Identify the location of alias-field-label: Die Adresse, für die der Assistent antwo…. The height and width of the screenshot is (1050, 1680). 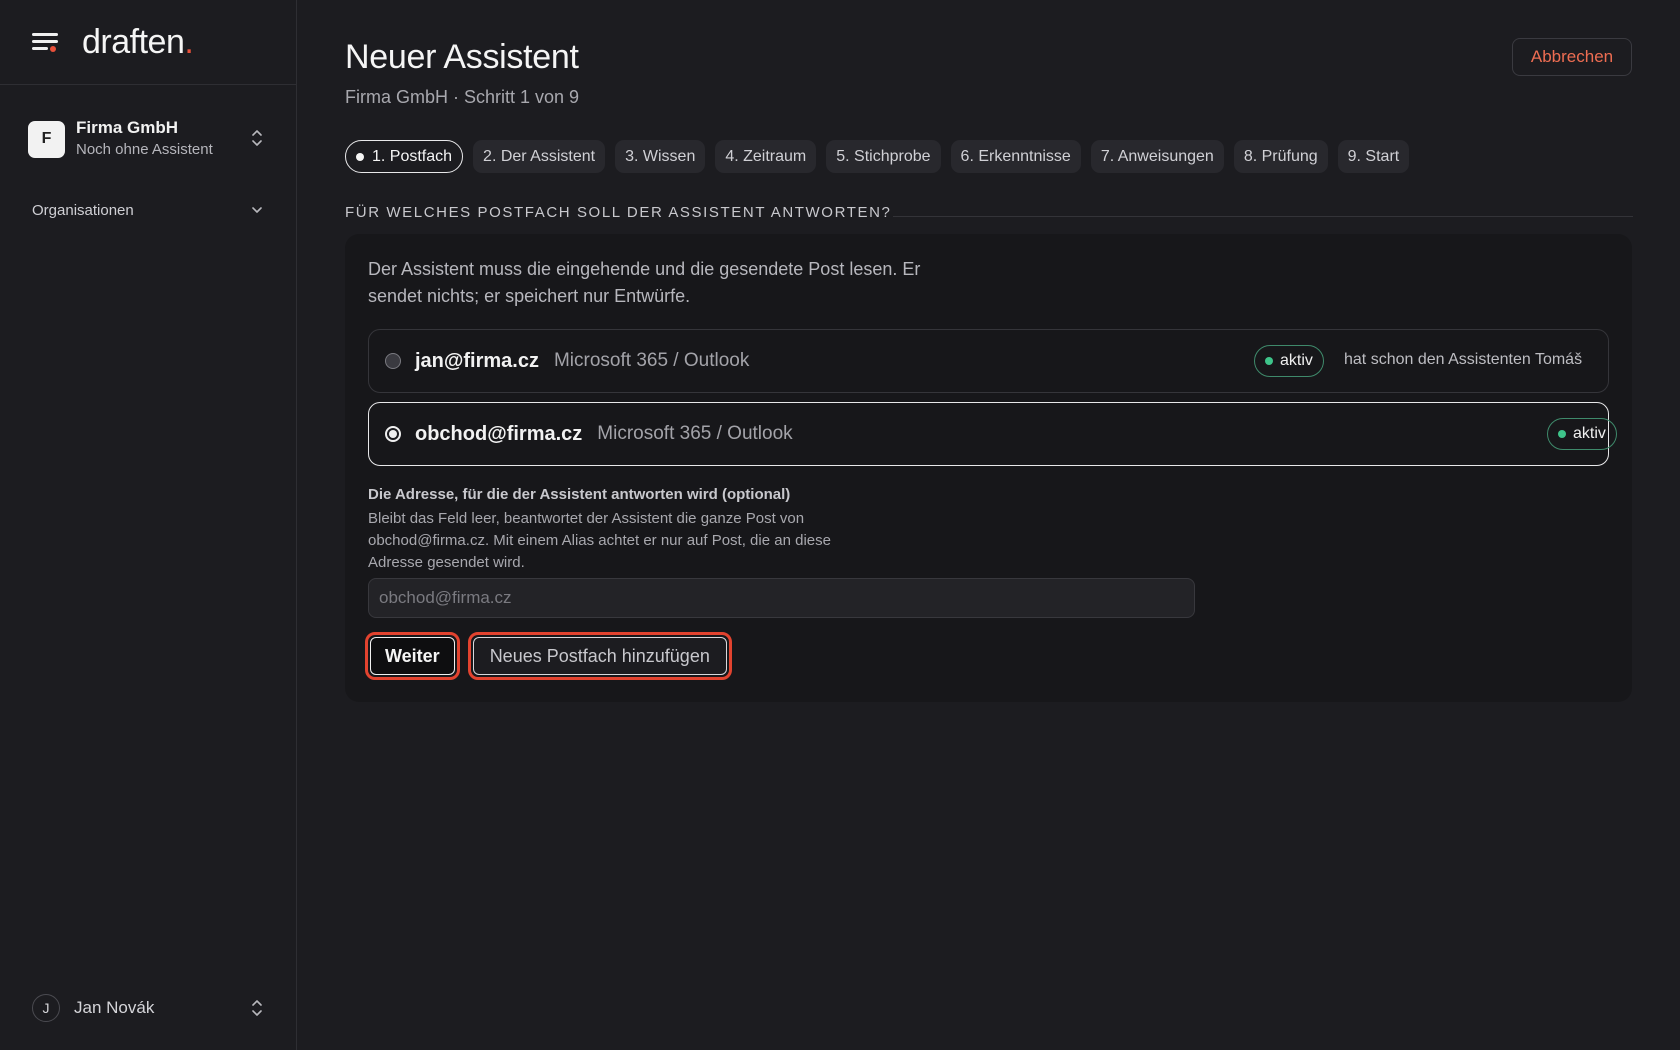
(579, 494).